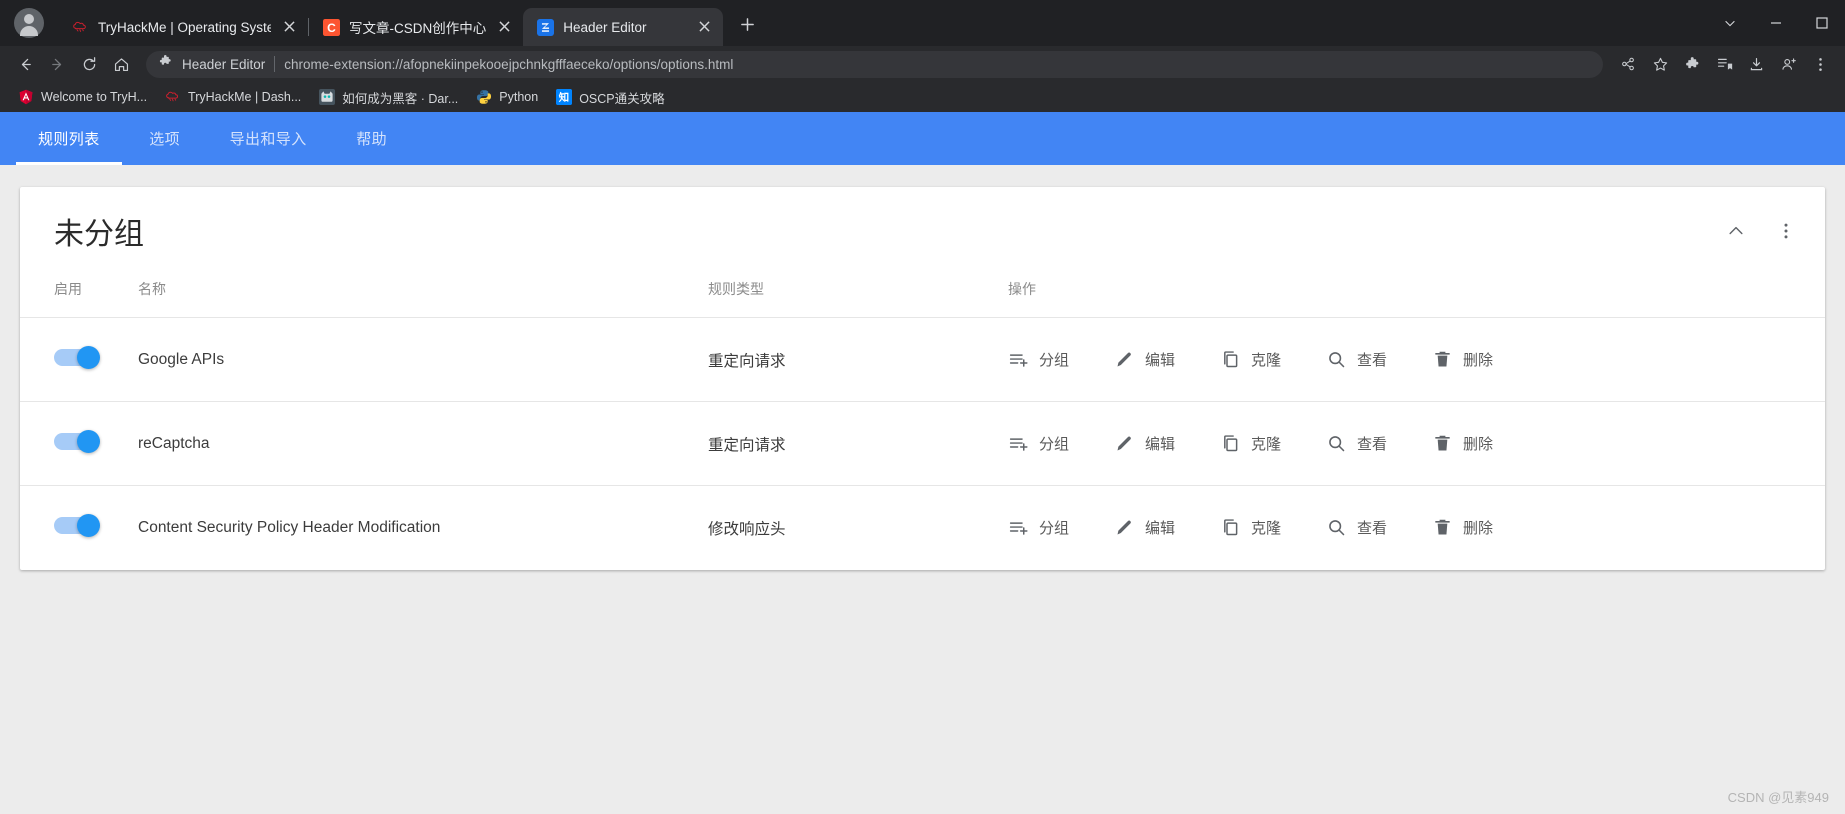 This screenshot has width=1845, height=814. Describe the element at coordinates (1756, 64) in the screenshot. I see `downloads-icon` at that location.